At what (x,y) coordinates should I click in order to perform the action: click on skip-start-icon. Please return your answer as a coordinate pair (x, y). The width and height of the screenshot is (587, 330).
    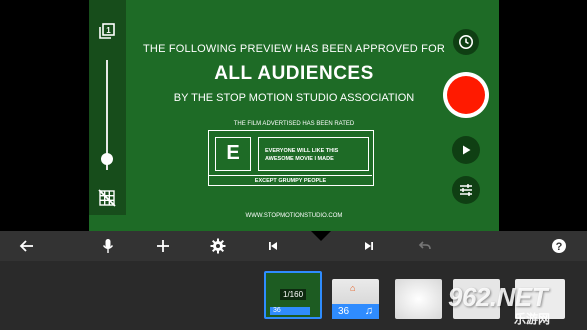
    Looking at the image, I should click on (273, 246).